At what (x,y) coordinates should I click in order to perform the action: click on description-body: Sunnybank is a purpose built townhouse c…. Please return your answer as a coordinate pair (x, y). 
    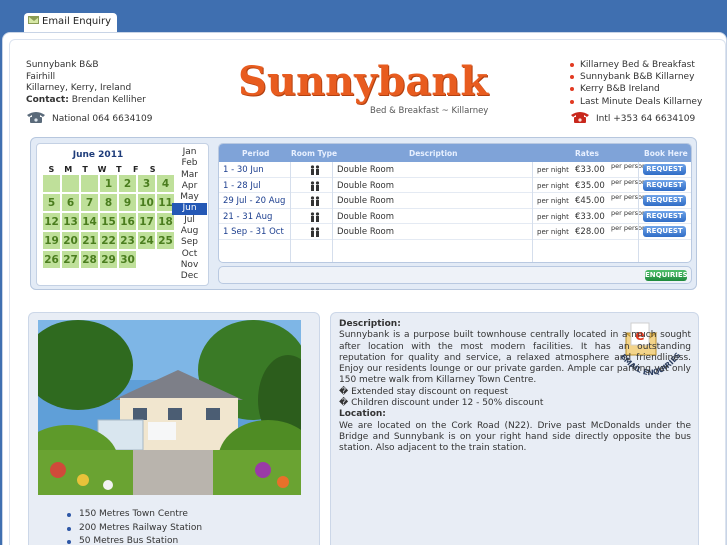
    Looking at the image, I should click on (515, 358).